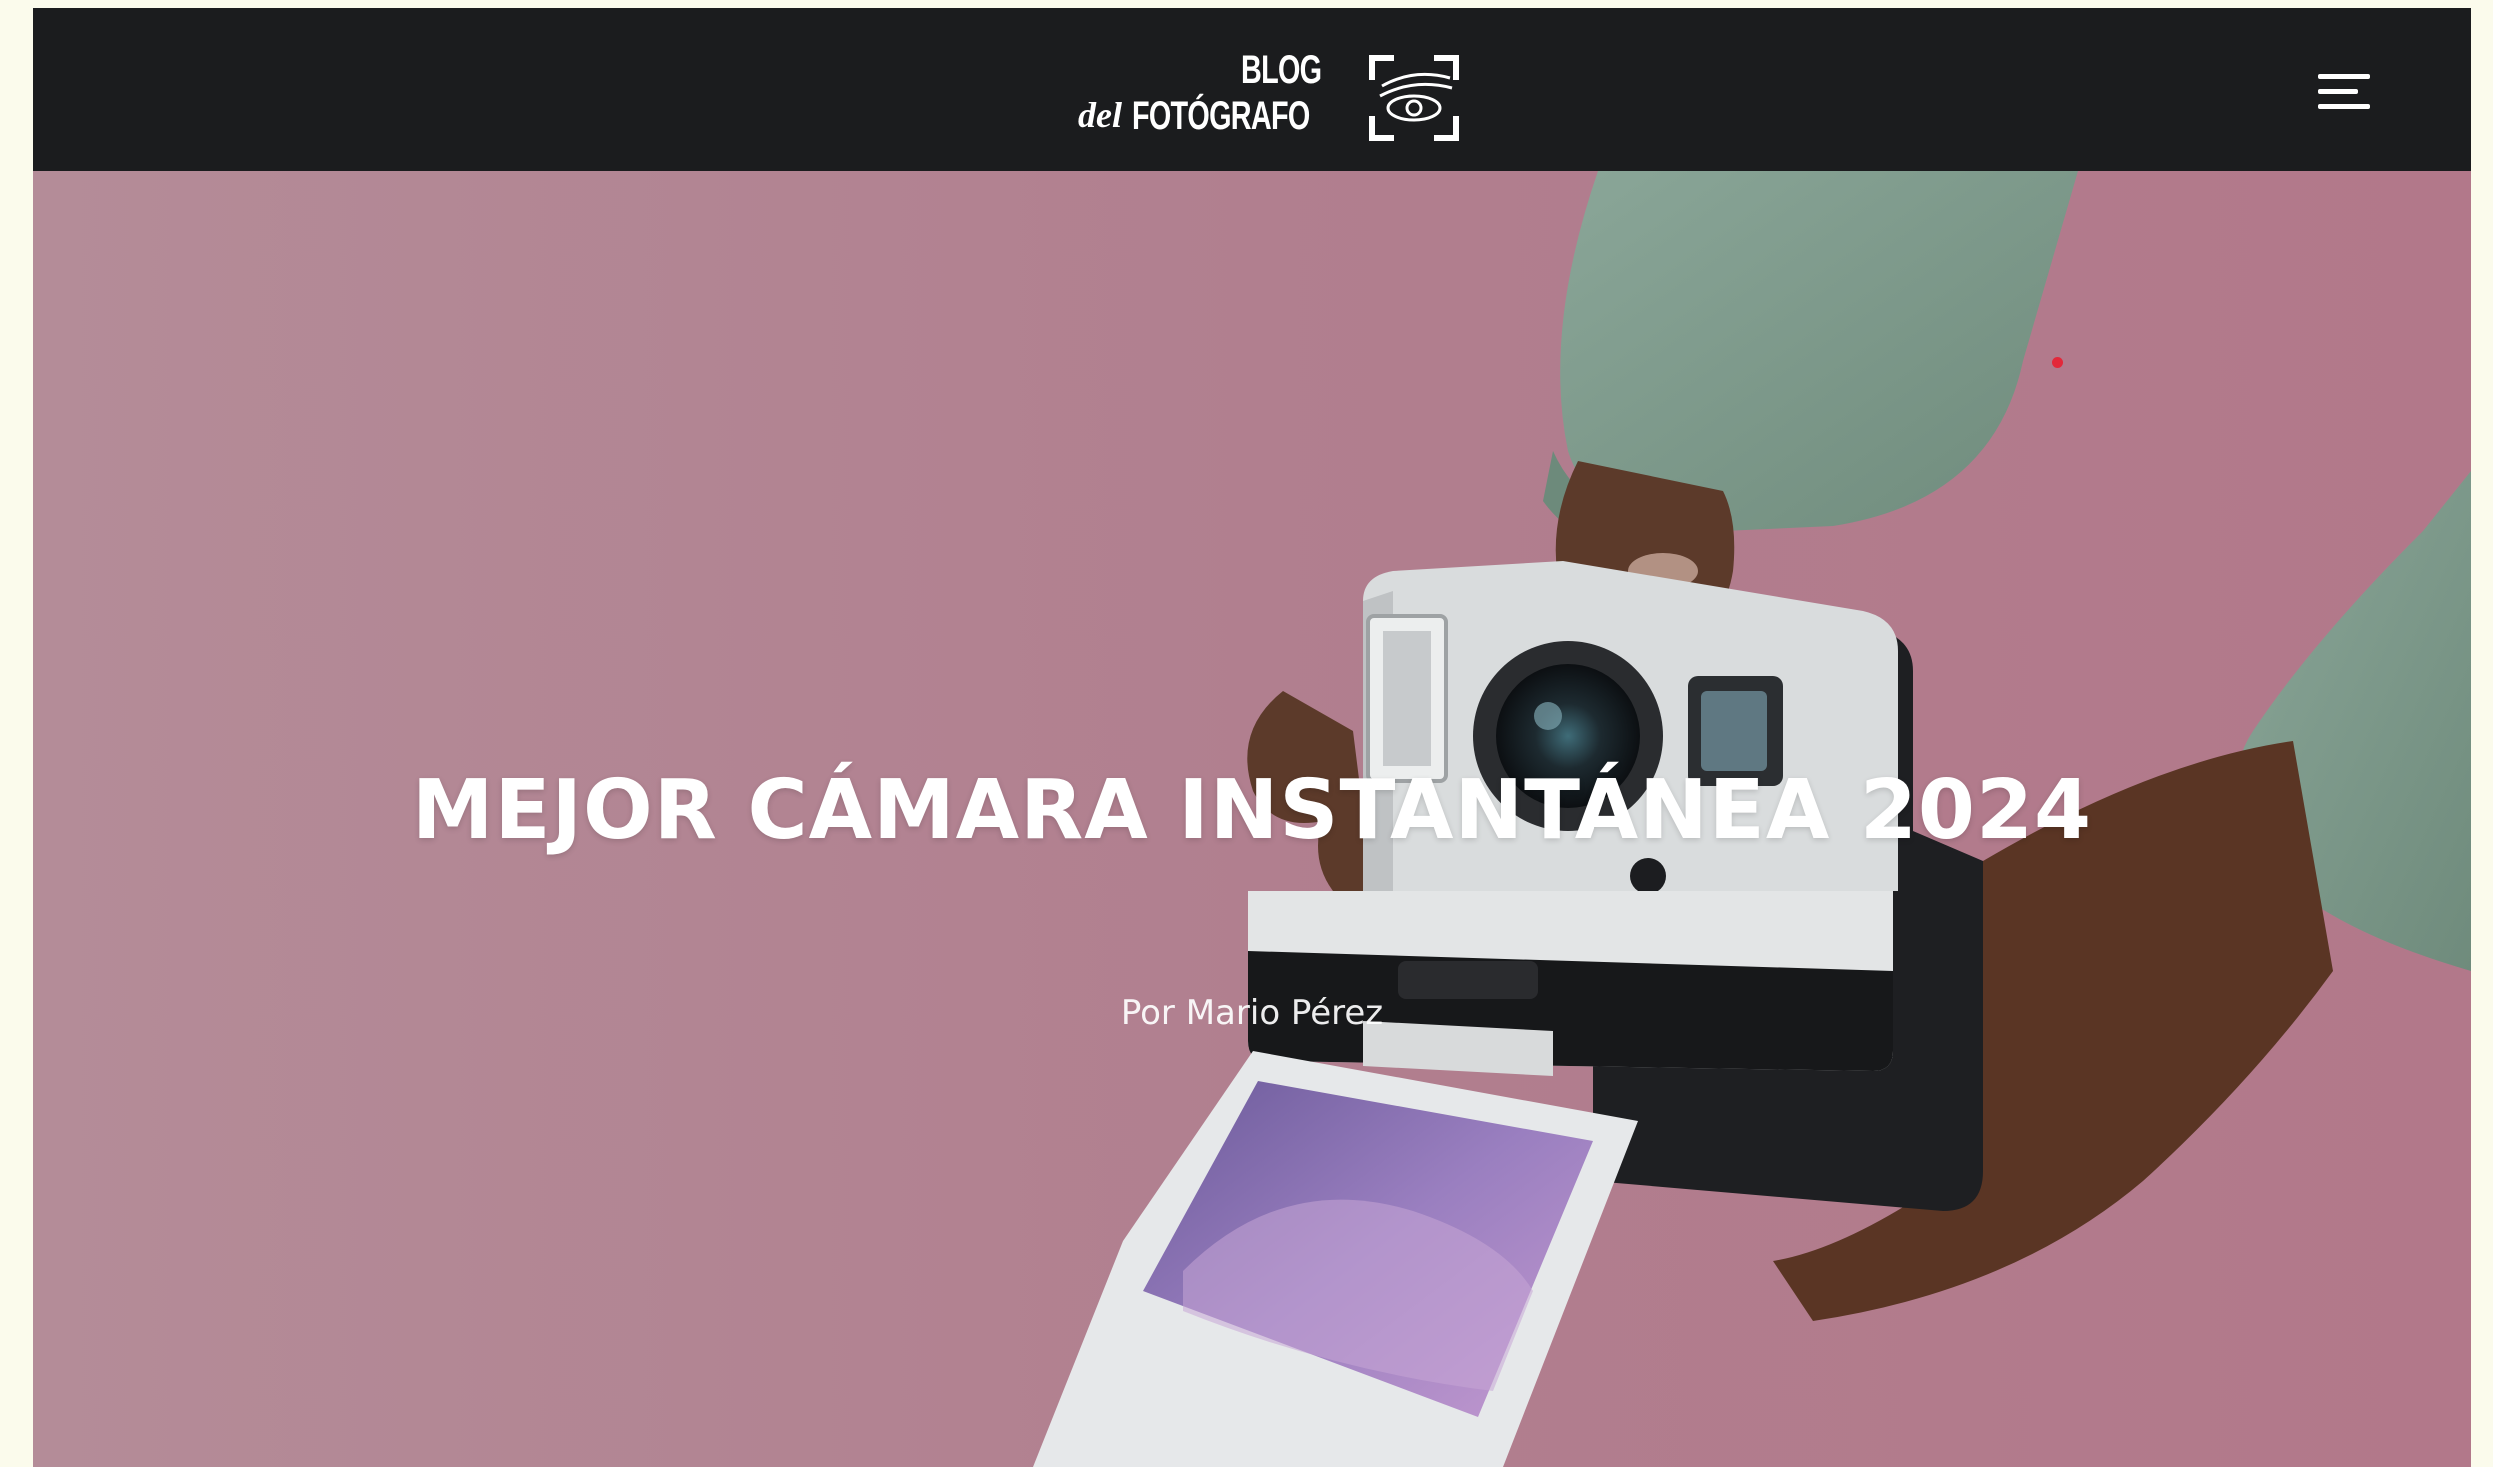 The height and width of the screenshot is (1467, 2493). What do you see at coordinates (1100, 115) in the screenshot?
I see `logo-text-del: del` at bounding box center [1100, 115].